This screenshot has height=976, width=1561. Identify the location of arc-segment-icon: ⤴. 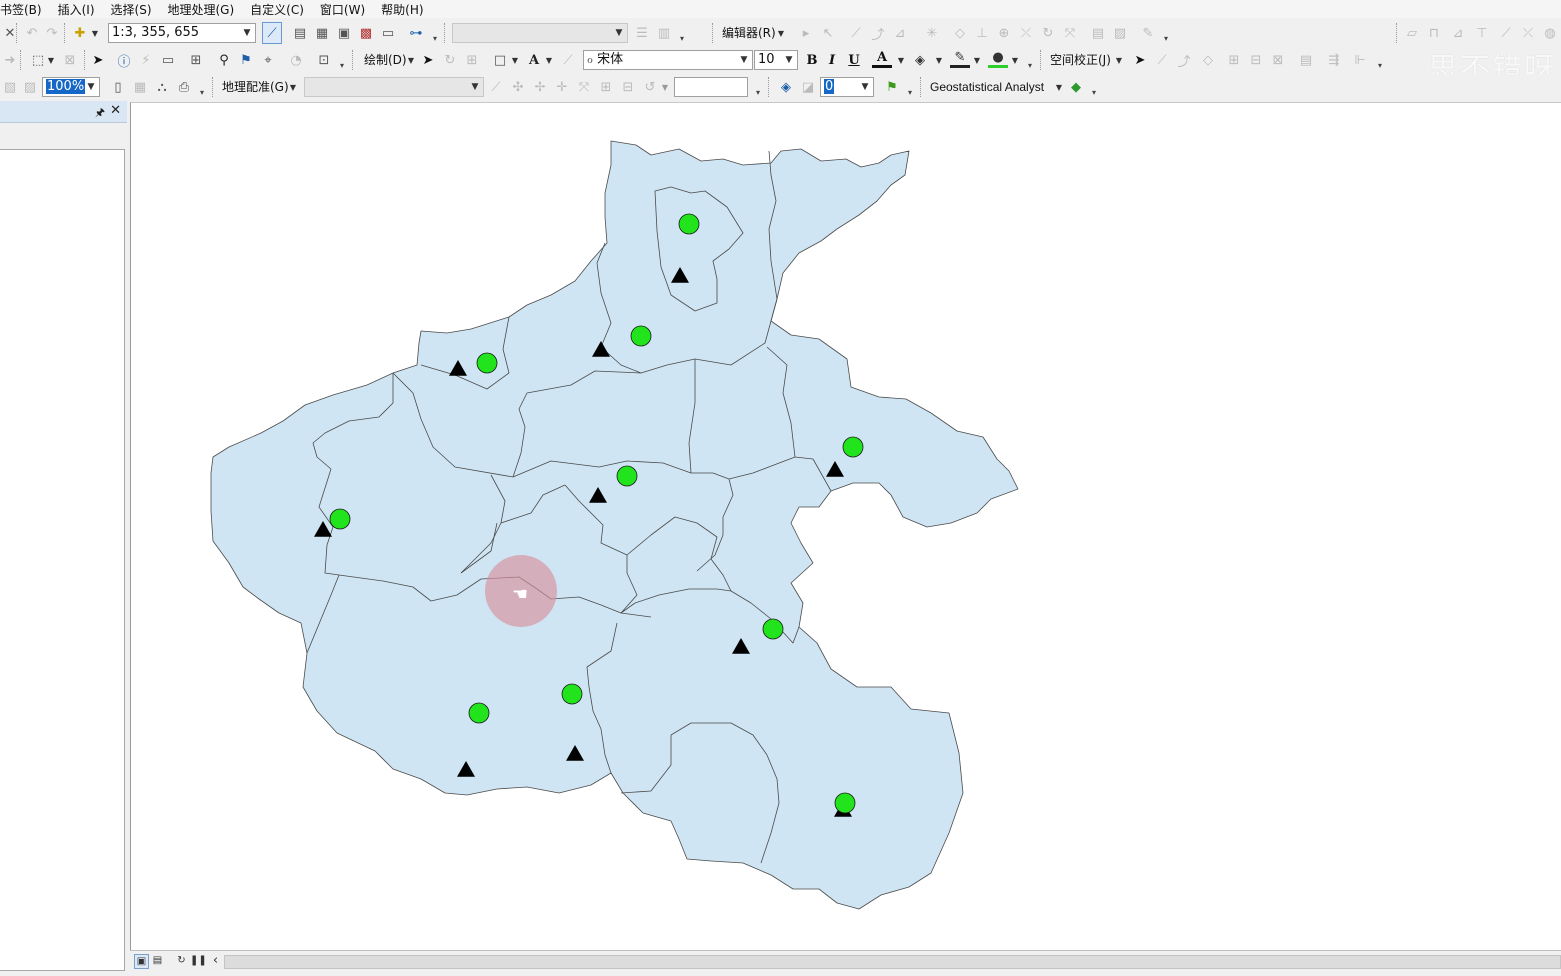
(878, 33).